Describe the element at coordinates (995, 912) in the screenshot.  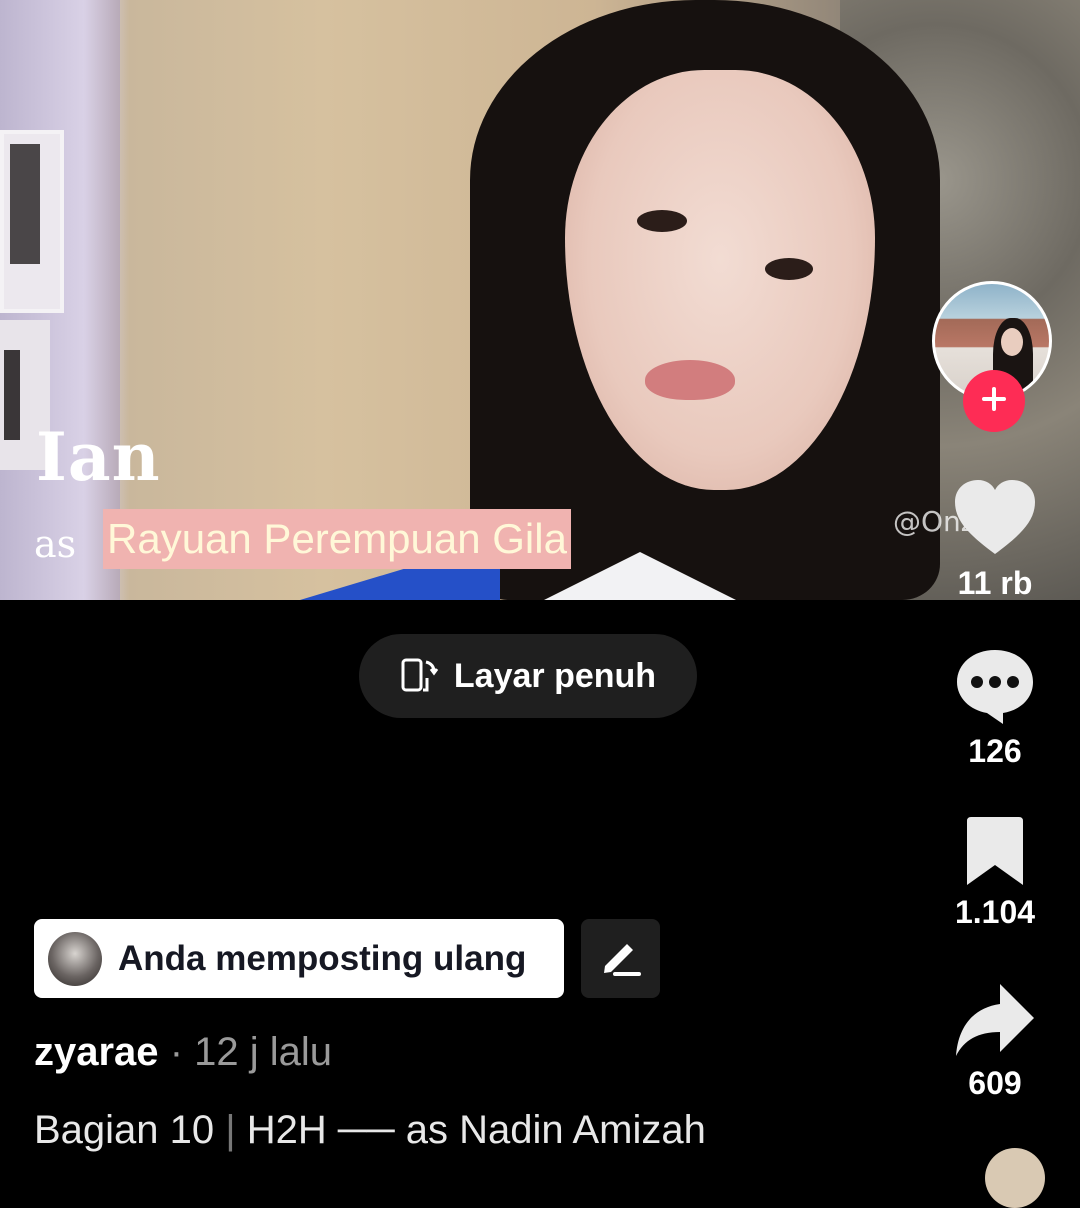
I see `save-count: 1.104` at that location.